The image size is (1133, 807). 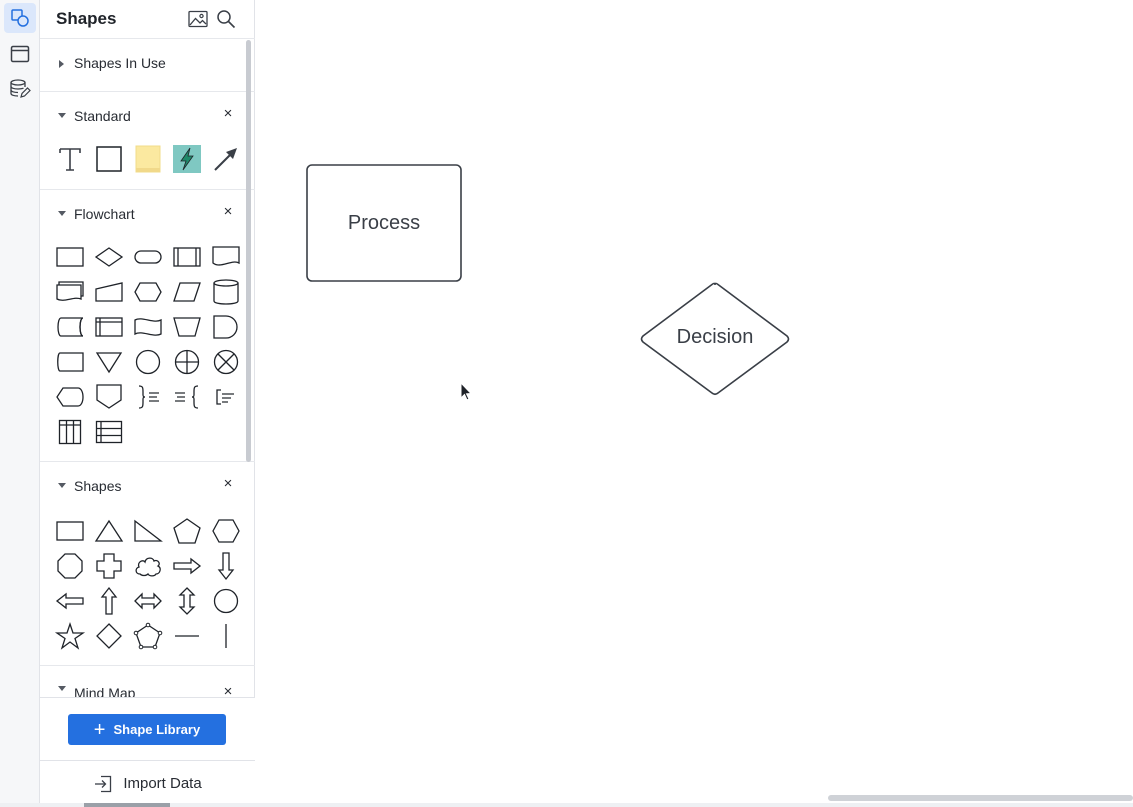 What do you see at coordinates (70, 432) in the screenshot?
I see `flowchart-vertical-swimlane-shape` at bounding box center [70, 432].